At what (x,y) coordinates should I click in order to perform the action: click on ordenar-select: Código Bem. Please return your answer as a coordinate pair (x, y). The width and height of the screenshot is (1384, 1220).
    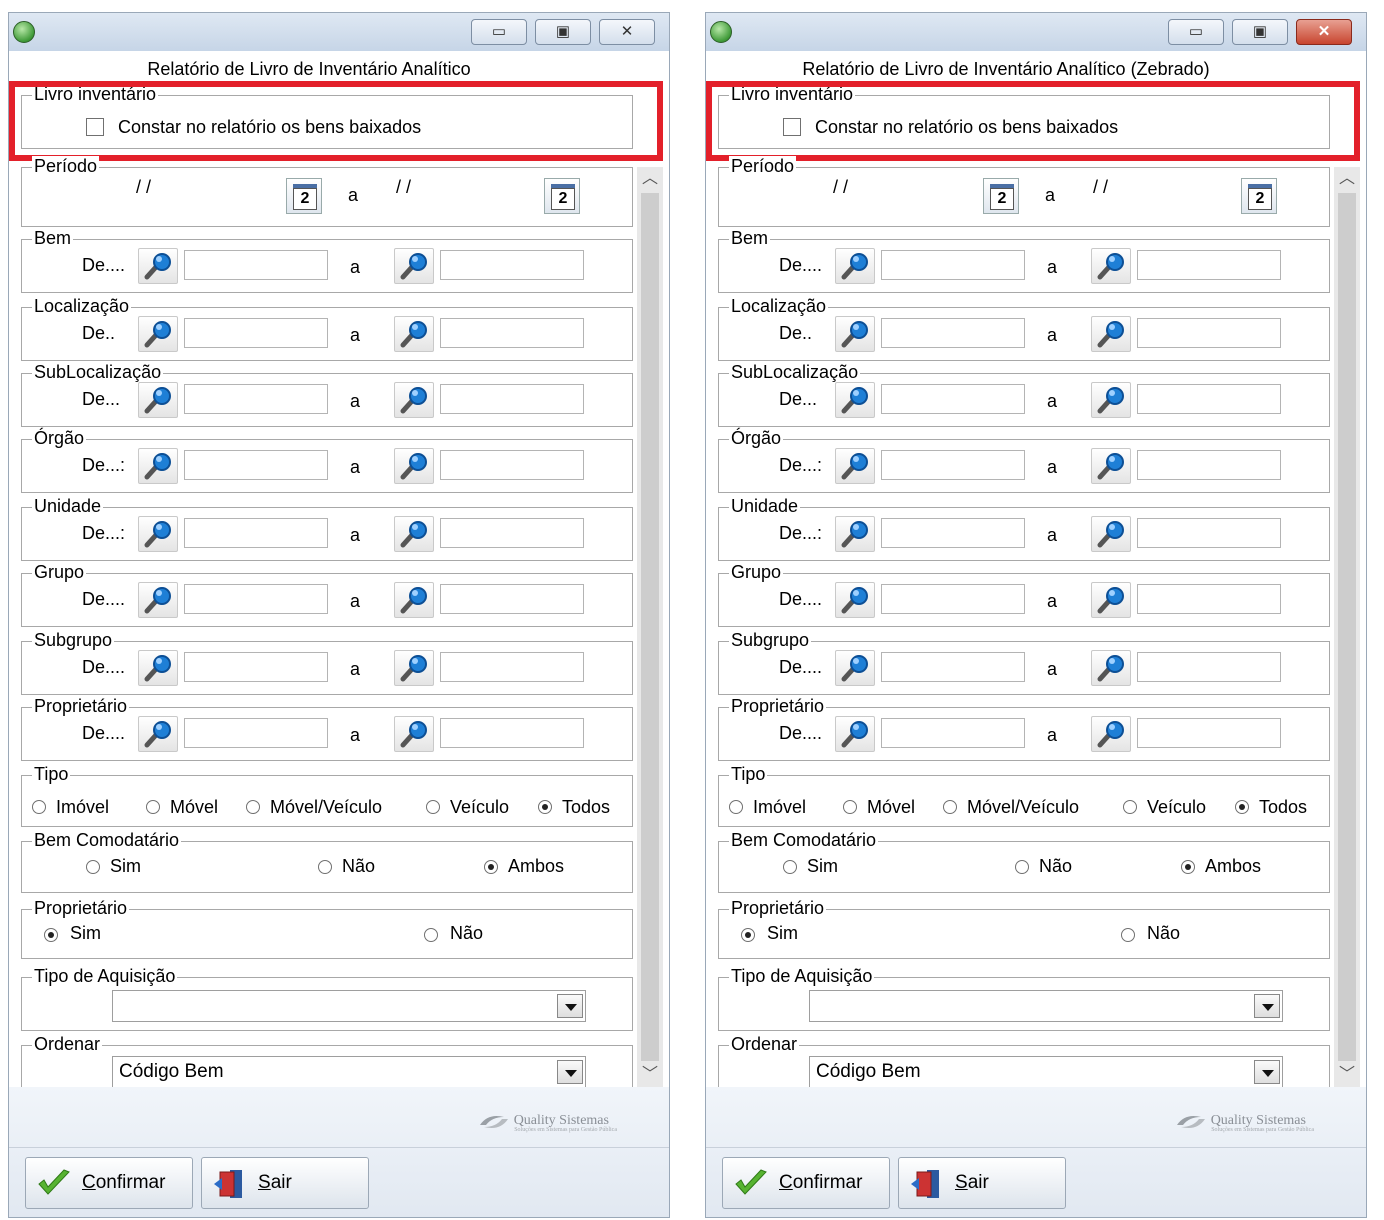
    Looking at the image, I should click on (1046, 1072).